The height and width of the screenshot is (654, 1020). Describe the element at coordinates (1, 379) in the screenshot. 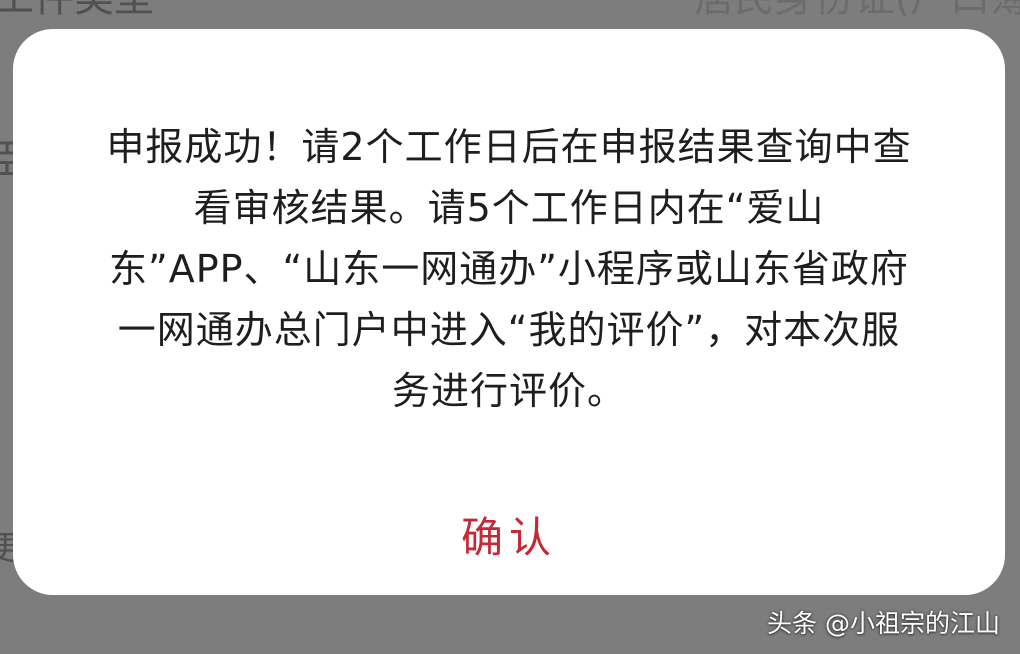

I see `background-text-fragment: I` at that location.